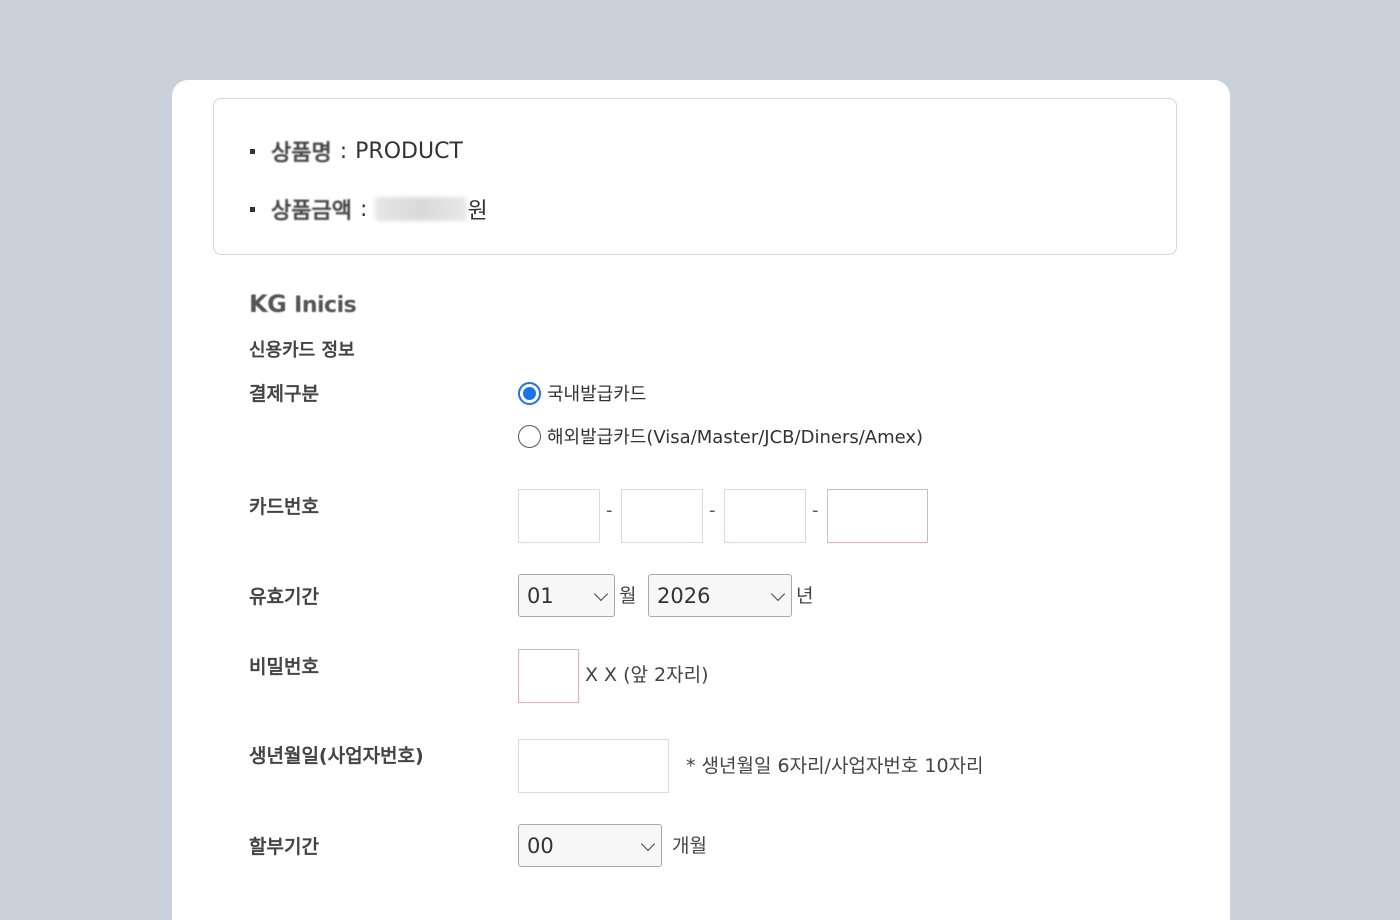 The height and width of the screenshot is (920, 1400). What do you see at coordinates (647, 675) in the screenshot?
I see `password-hint: X X (앞 2자리)` at bounding box center [647, 675].